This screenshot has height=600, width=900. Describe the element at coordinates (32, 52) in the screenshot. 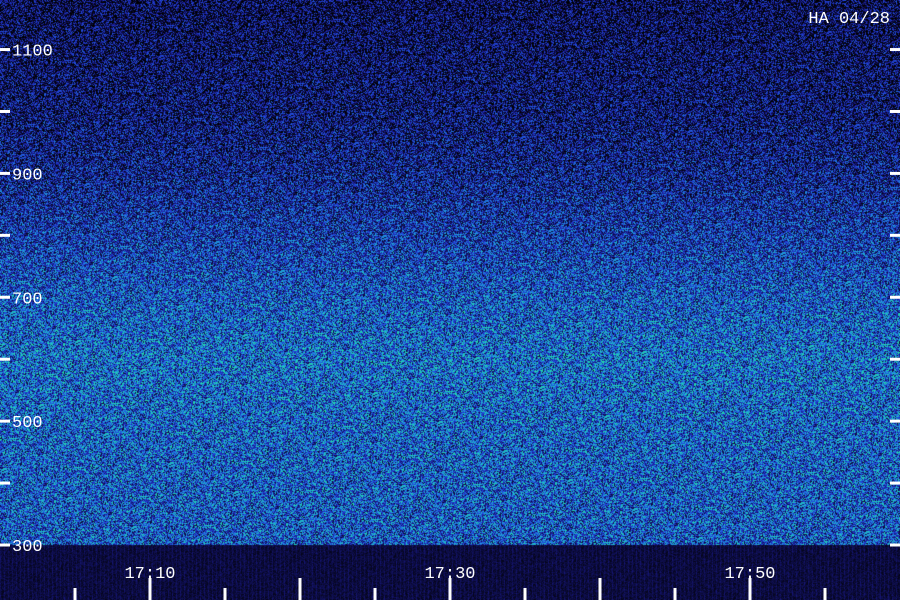

I see `y-tick-label: 1100` at that location.